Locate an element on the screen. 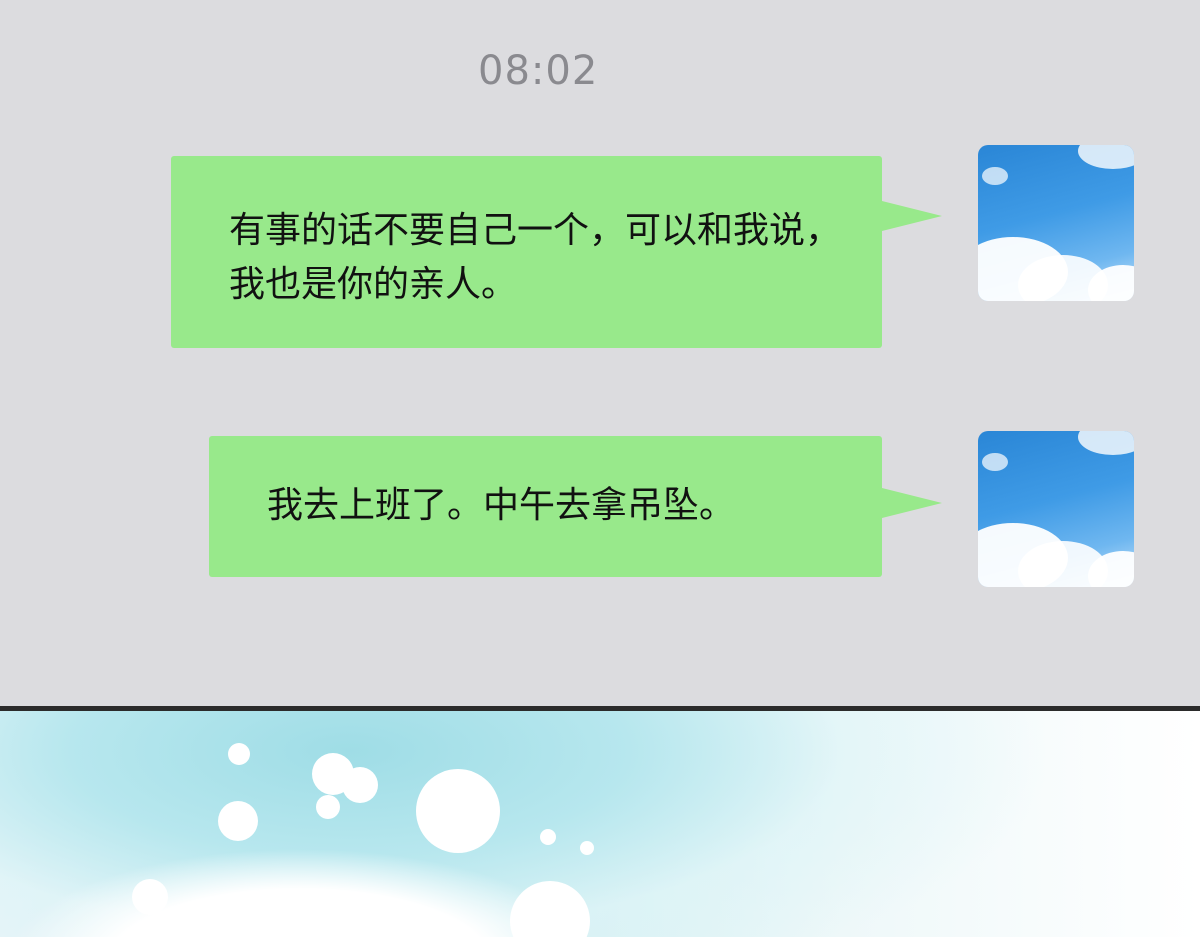 The image size is (1200, 937). message-bubble: 有事的话不要自己一个，可以和我说，我也是你的亲人。 is located at coordinates (556, 252).